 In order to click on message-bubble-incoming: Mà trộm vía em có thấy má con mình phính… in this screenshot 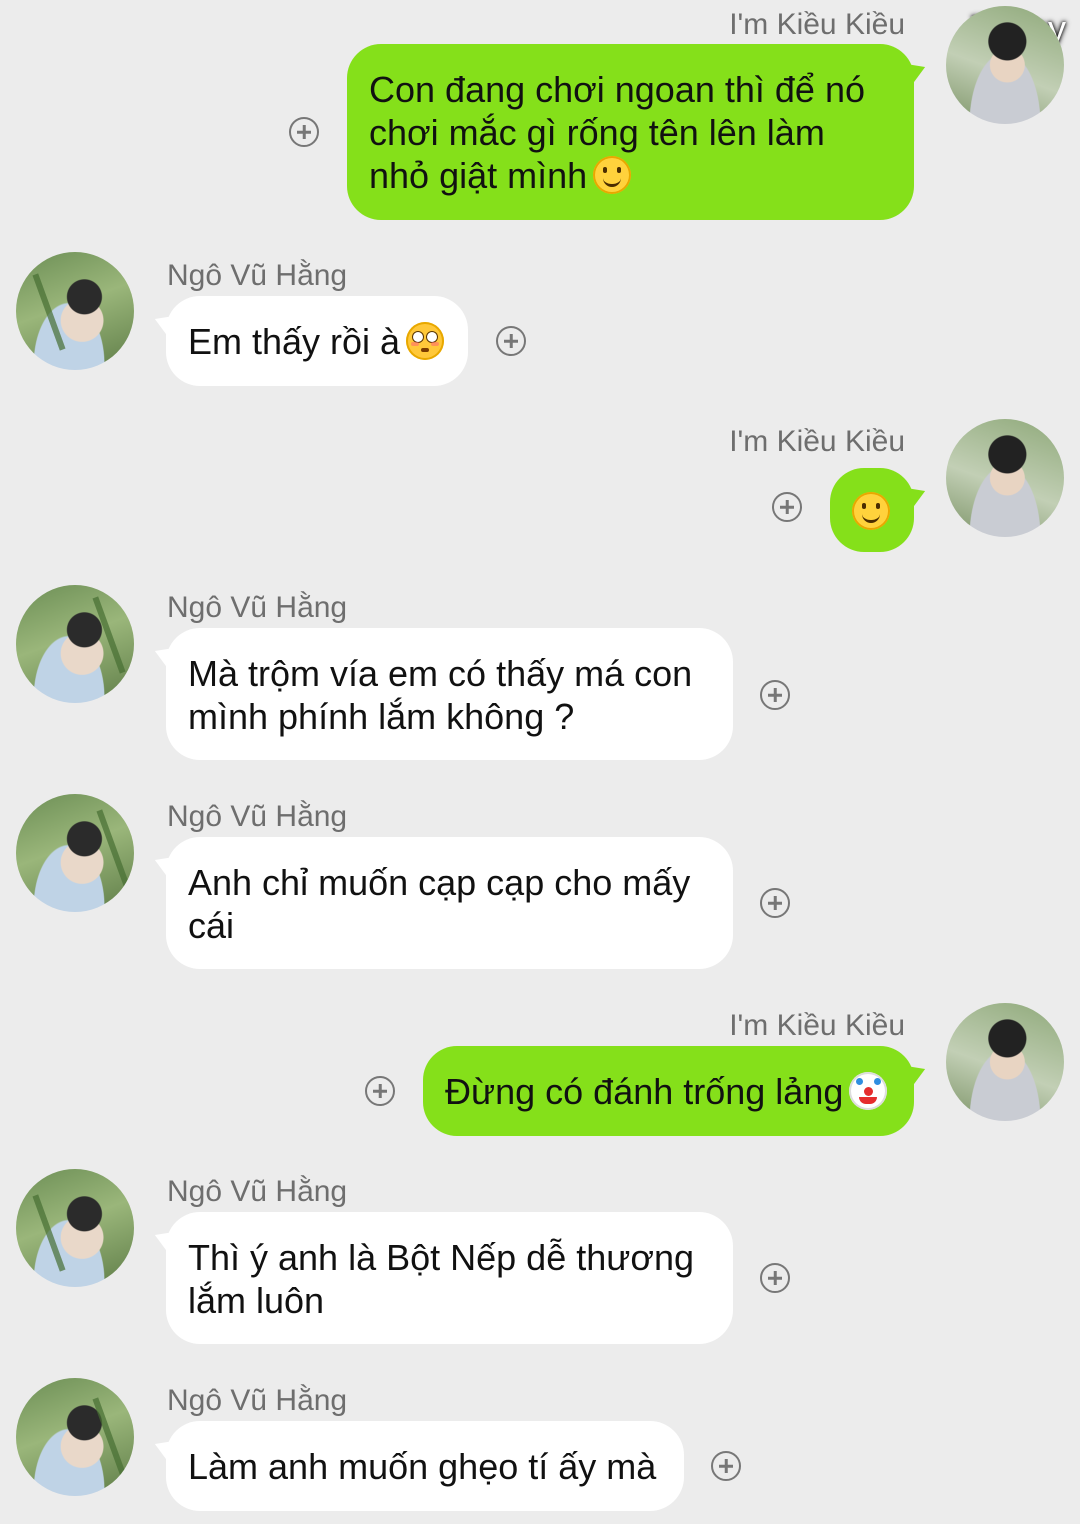, I will do `click(449, 694)`.